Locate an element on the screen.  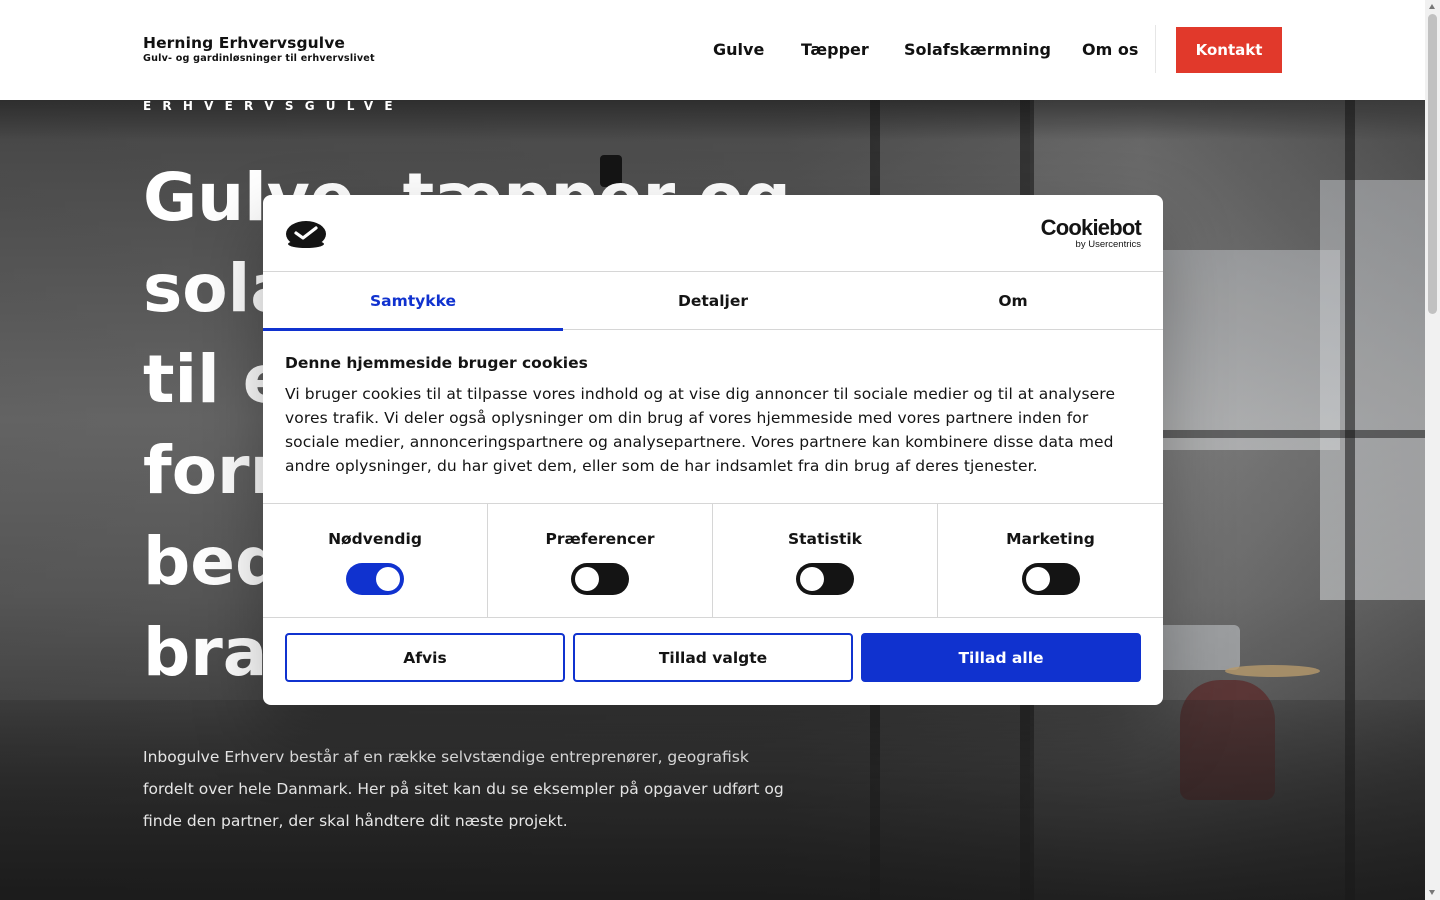
allow-all-button: Tillad alle is located at coordinates (1001, 657).